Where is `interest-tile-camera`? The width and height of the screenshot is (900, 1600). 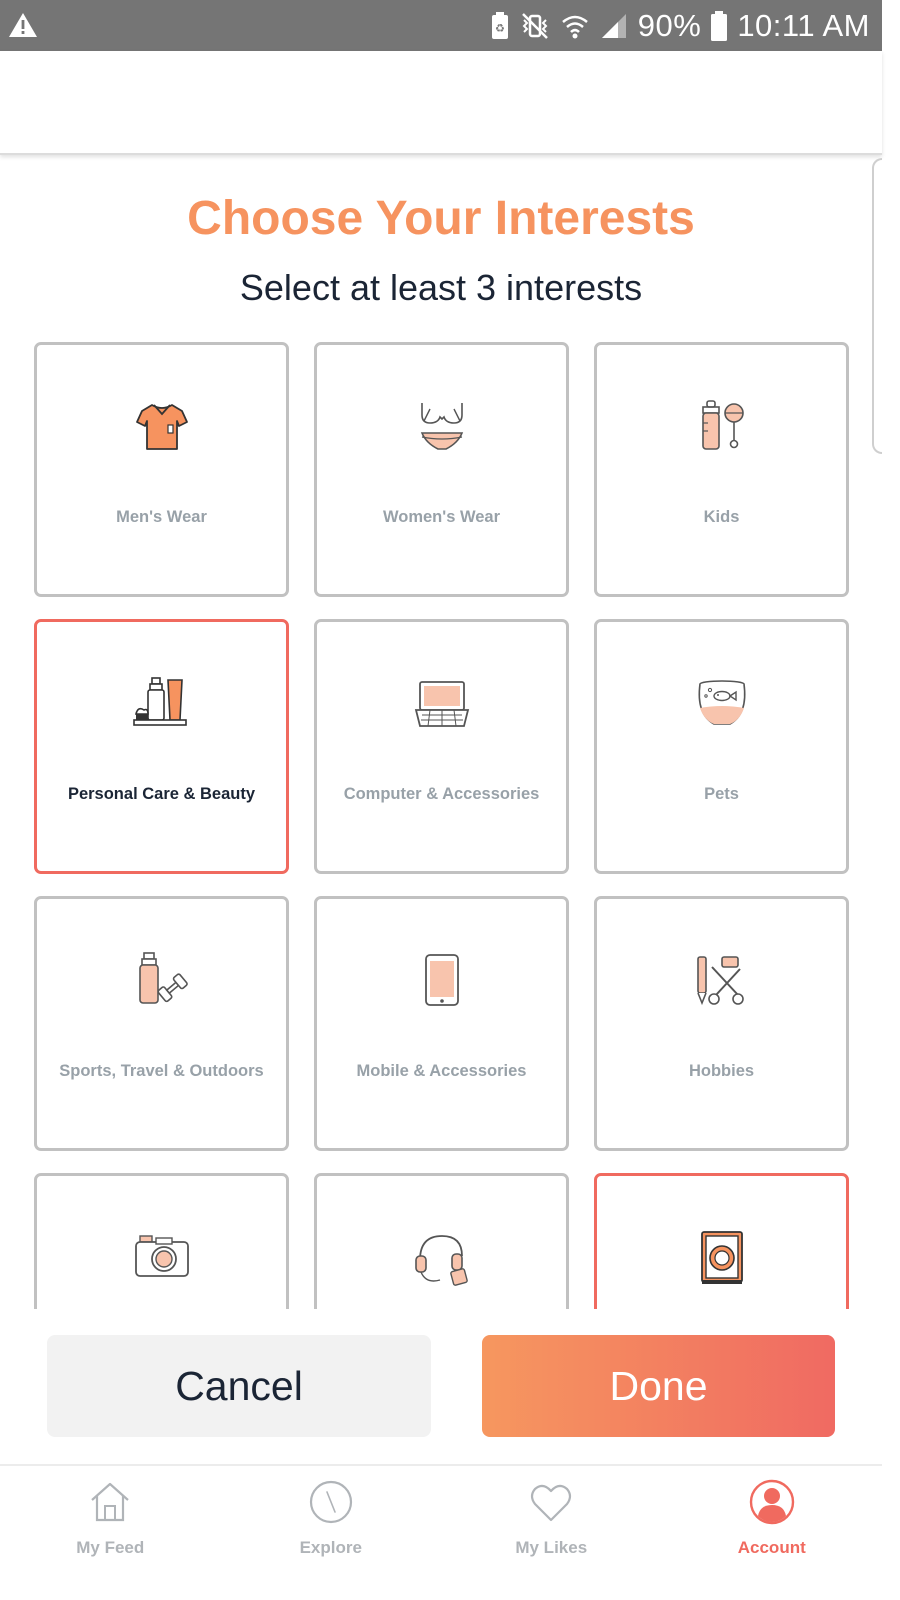 interest-tile-camera is located at coordinates (161, 1241).